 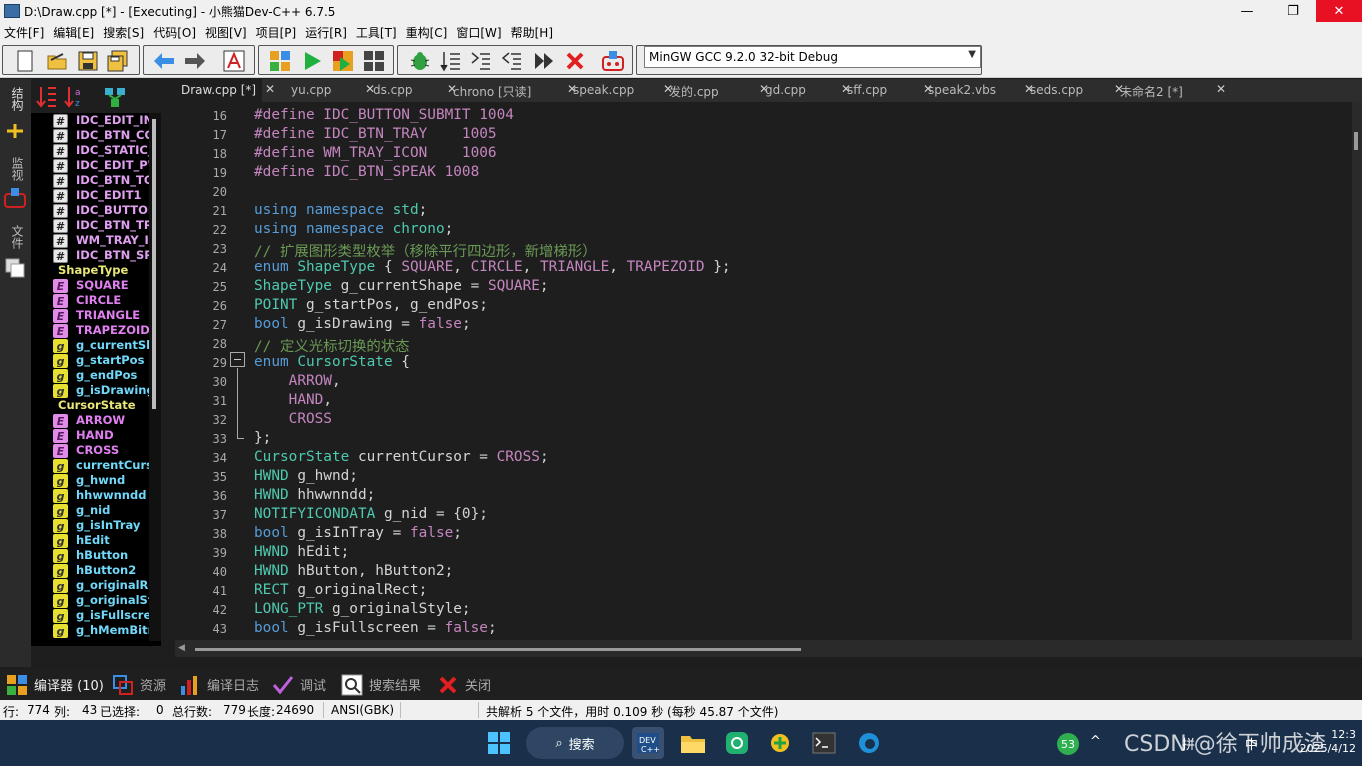 What do you see at coordinates (575, 743) in the screenshot?
I see `taskbar-search: ⌕ 搜索` at bounding box center [575, 743].